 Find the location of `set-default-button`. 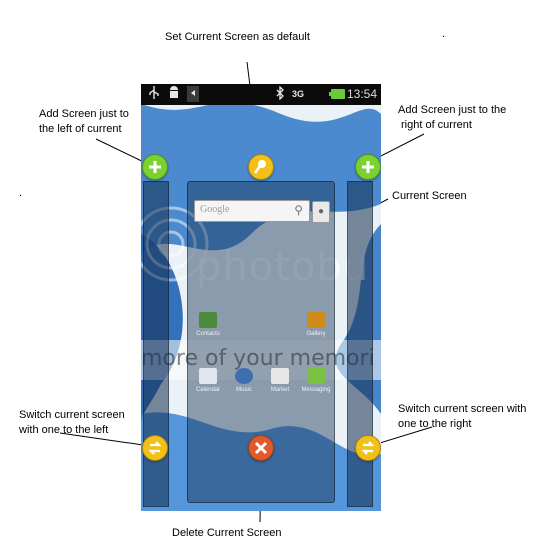

set-default-button is located at coordinates (261, 167).